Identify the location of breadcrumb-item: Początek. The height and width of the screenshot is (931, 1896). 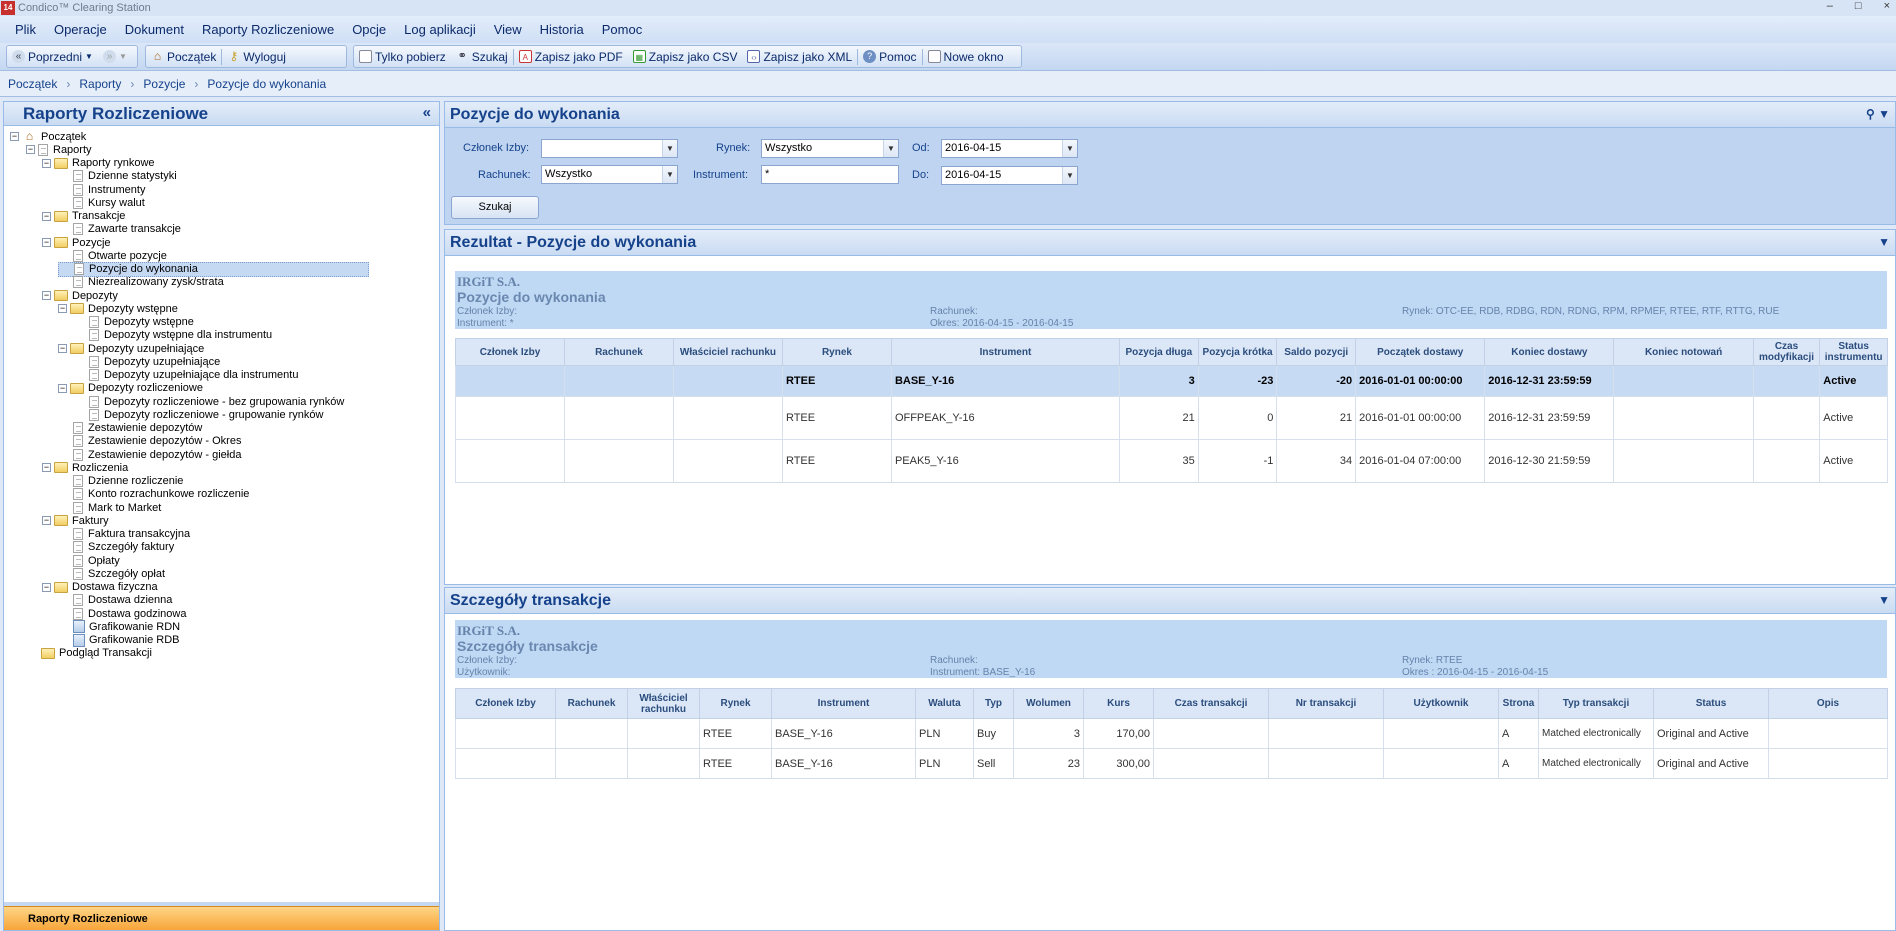
(32, 84).